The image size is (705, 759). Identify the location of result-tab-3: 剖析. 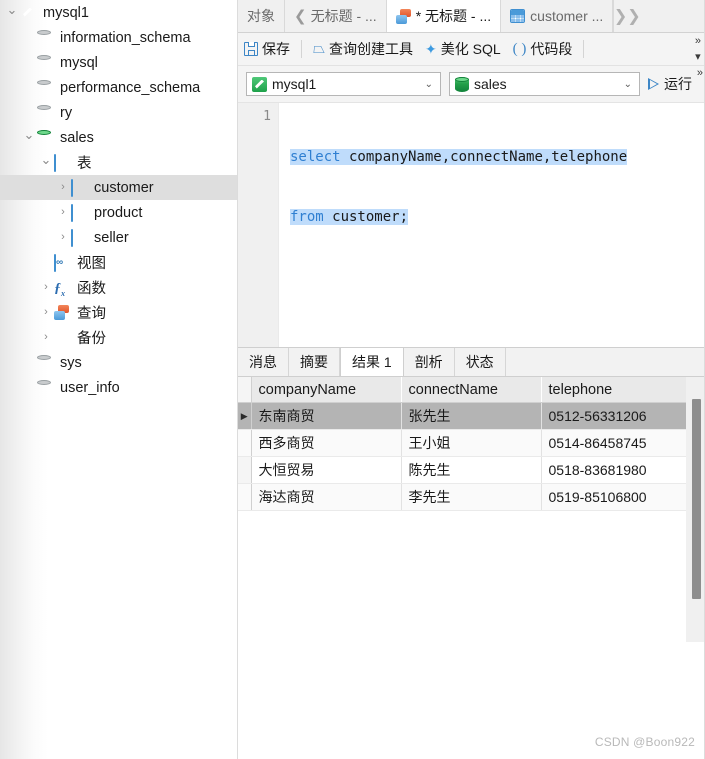
(429, 362).